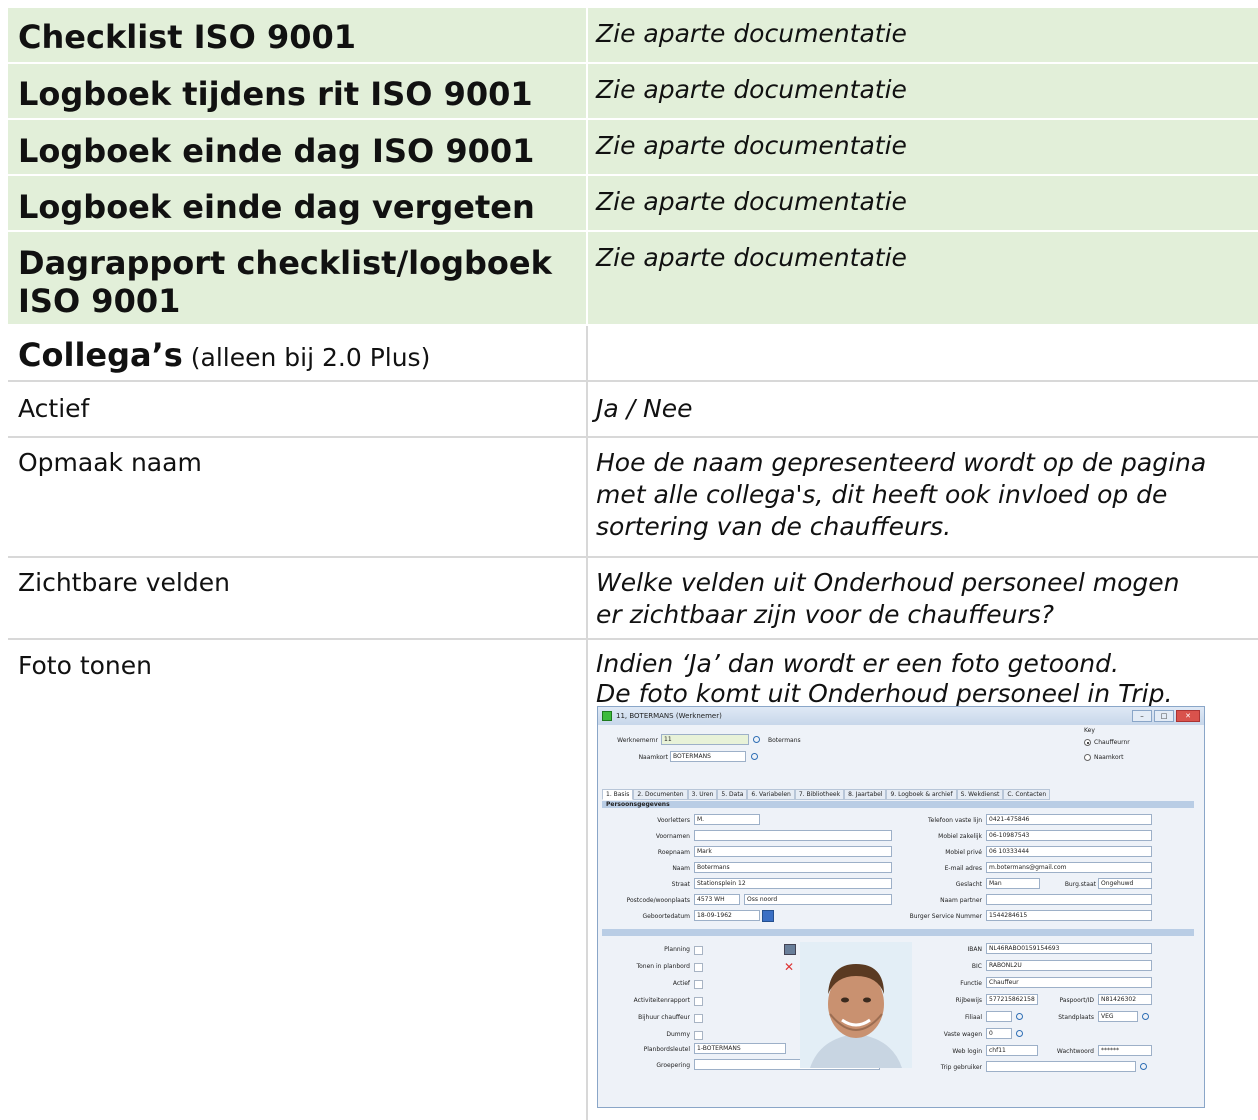  Describe the element at coordinates (973, 1017) in the screenshot. I see `field-label: Filiaal` at that location.